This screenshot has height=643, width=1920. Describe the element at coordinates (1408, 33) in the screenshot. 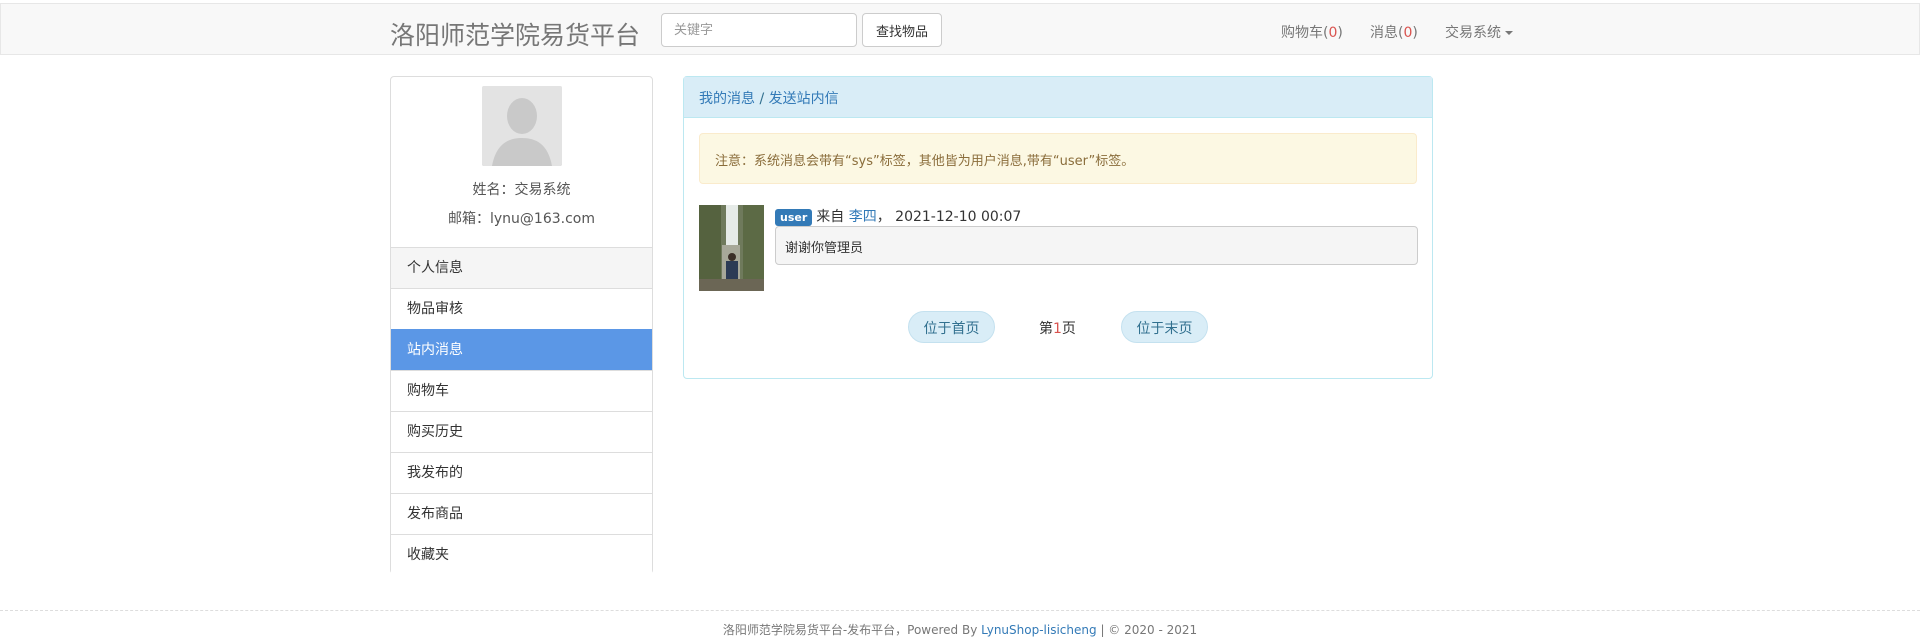

I see `messages-count: 0` at that location.